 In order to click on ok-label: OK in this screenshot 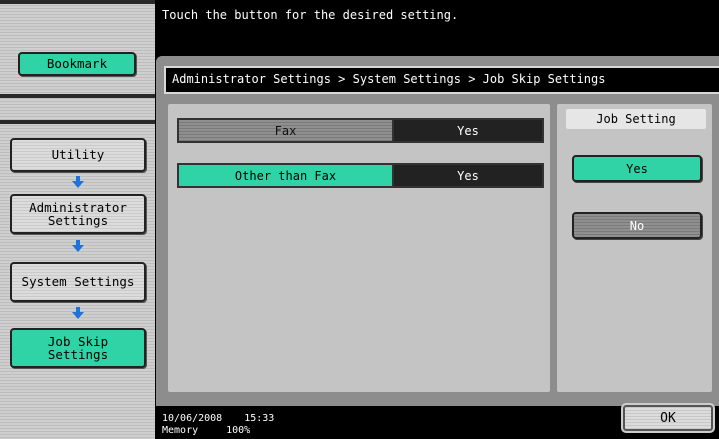, I will do `click(668, 418)`.